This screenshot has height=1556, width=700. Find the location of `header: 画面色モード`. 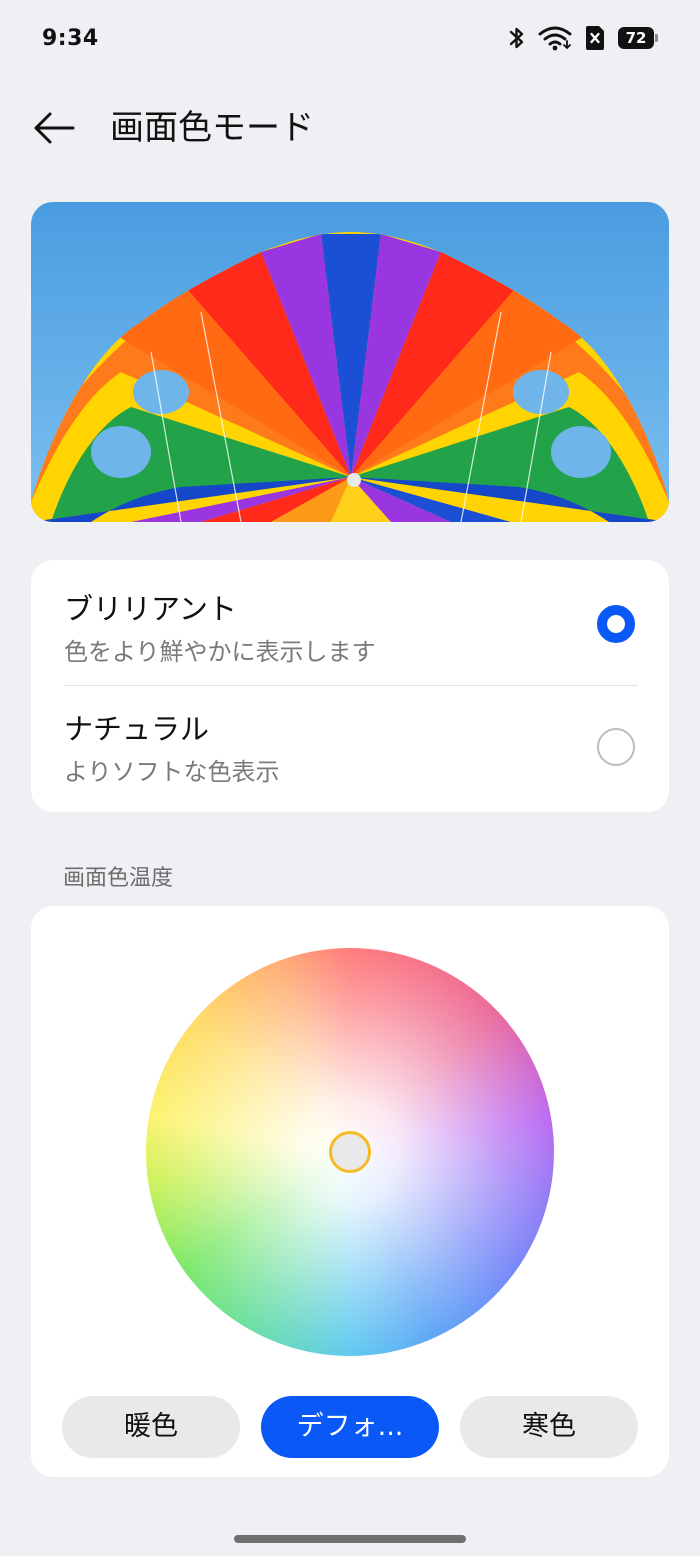

header: 画面色モード is located at coordinates (350, 128).